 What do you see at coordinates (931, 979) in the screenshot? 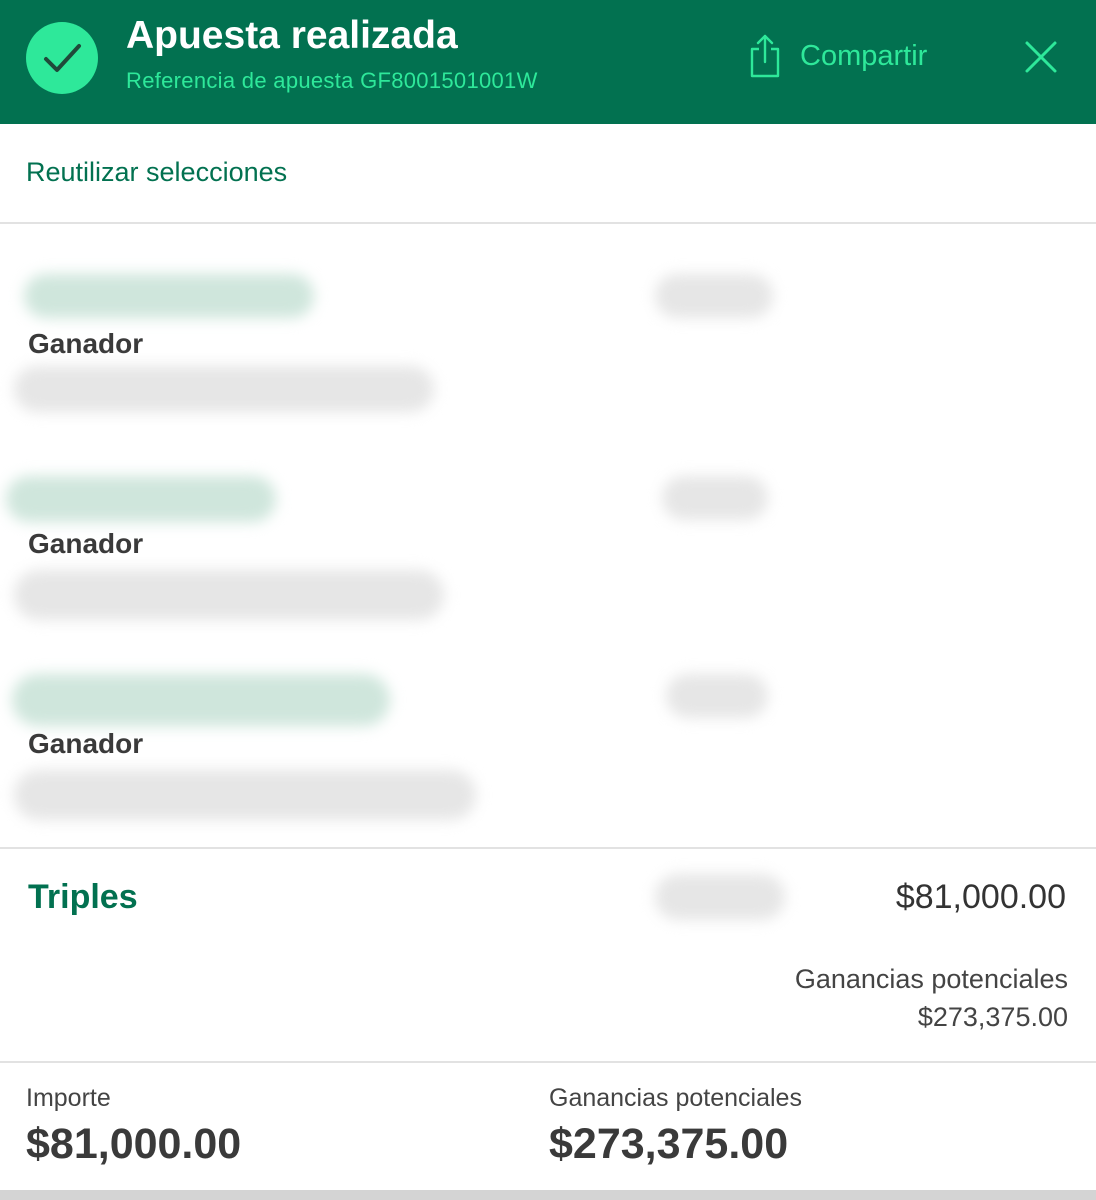
I see `bet-potential-label: Ganancias potenciales` at bounding box center [931, 979].